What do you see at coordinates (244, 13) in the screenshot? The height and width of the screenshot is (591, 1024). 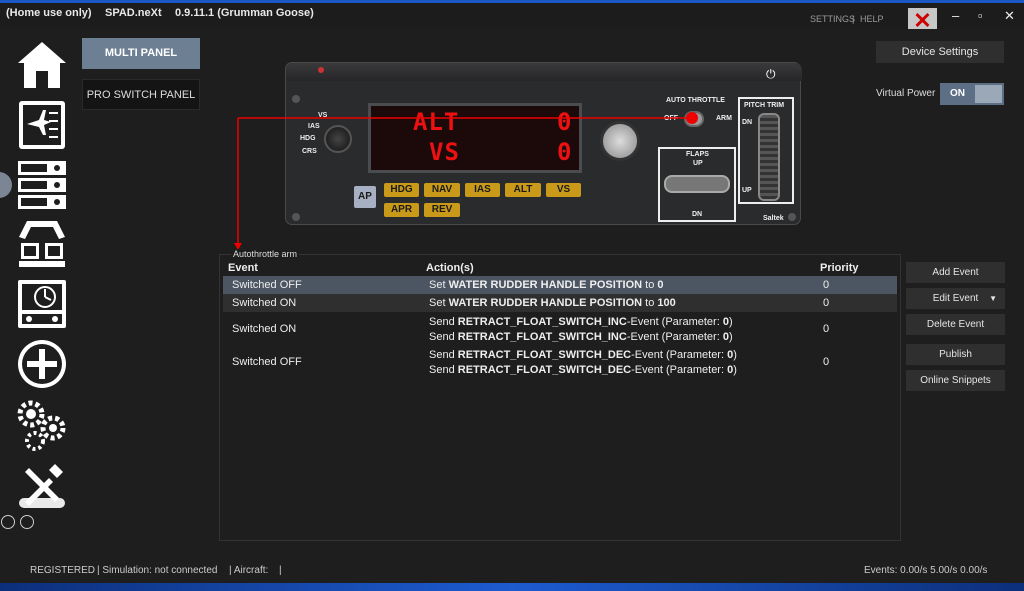 I see `app-version: 0.9.11.1 (Grumman Goose)` at bounding box center [244, 13].